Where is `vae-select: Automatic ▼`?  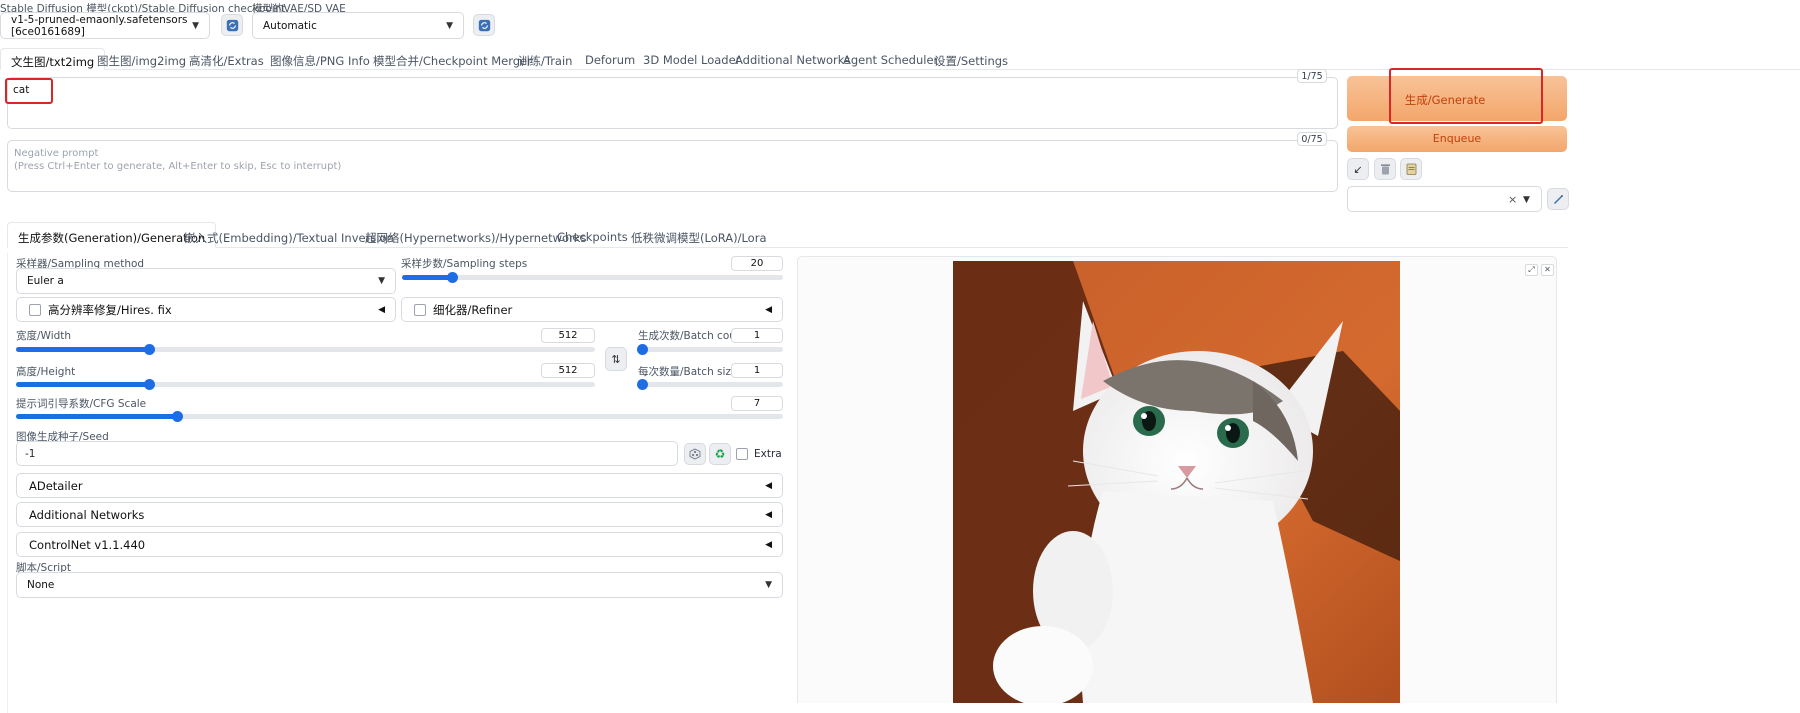 vae-select: Automatic ▼ is located at coordinates (358, 25).